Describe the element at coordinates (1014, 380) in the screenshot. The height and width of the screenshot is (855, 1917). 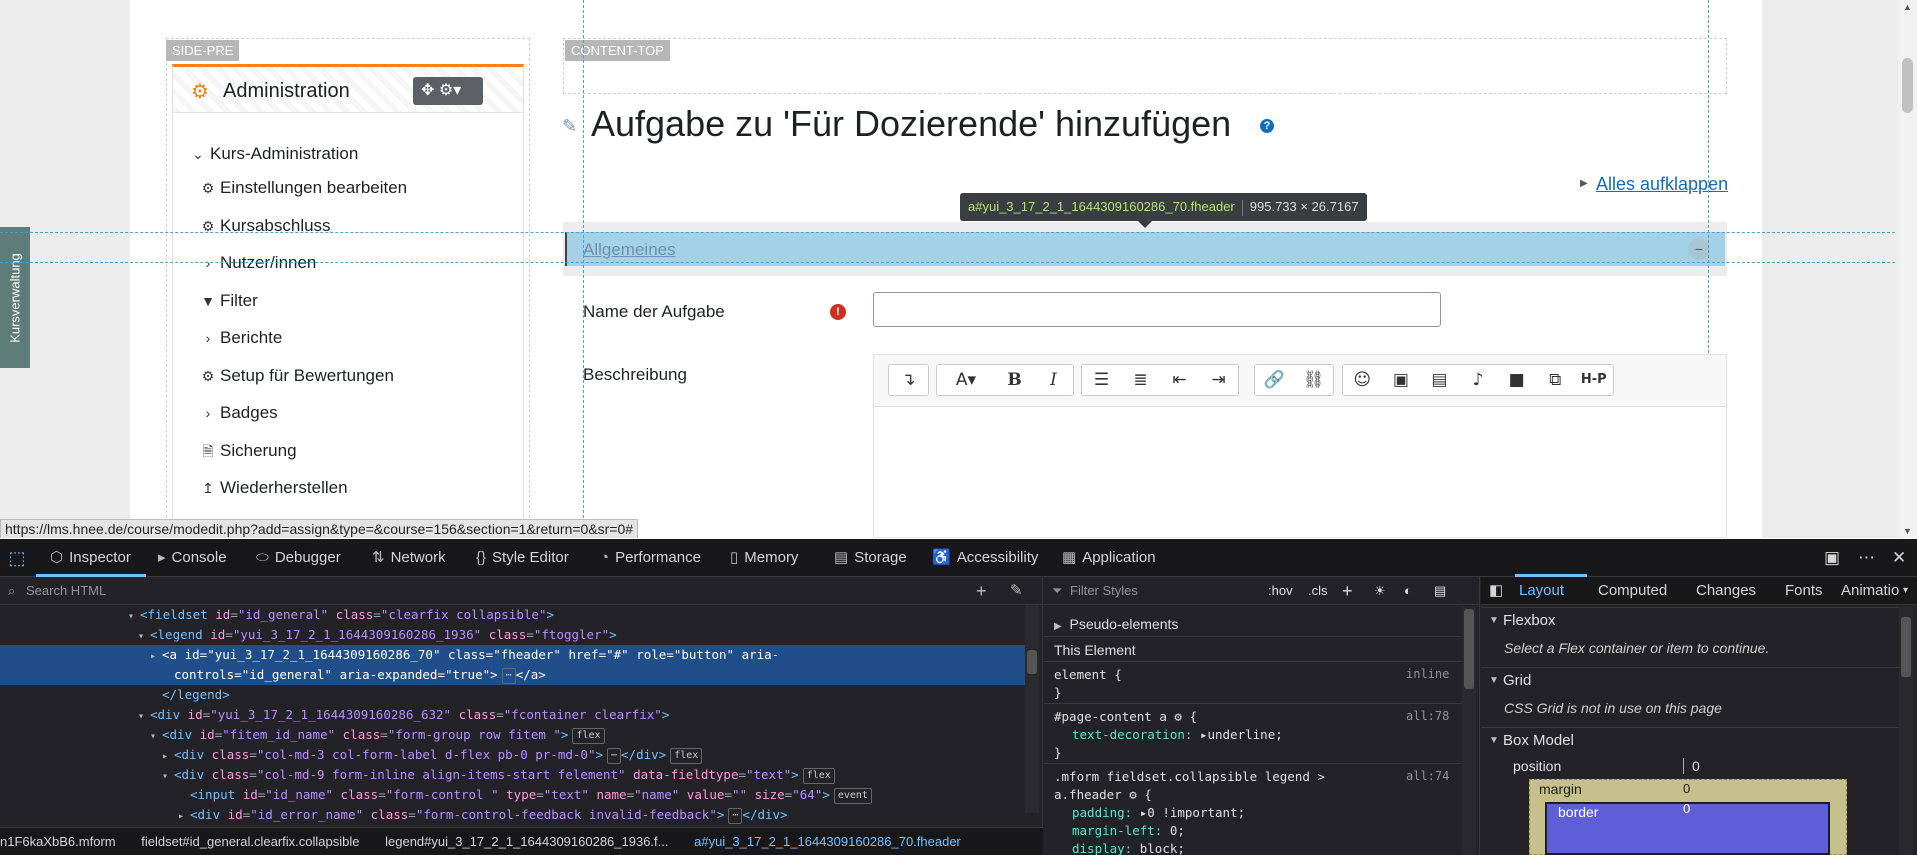
I see `bold-icon: B` at that location.